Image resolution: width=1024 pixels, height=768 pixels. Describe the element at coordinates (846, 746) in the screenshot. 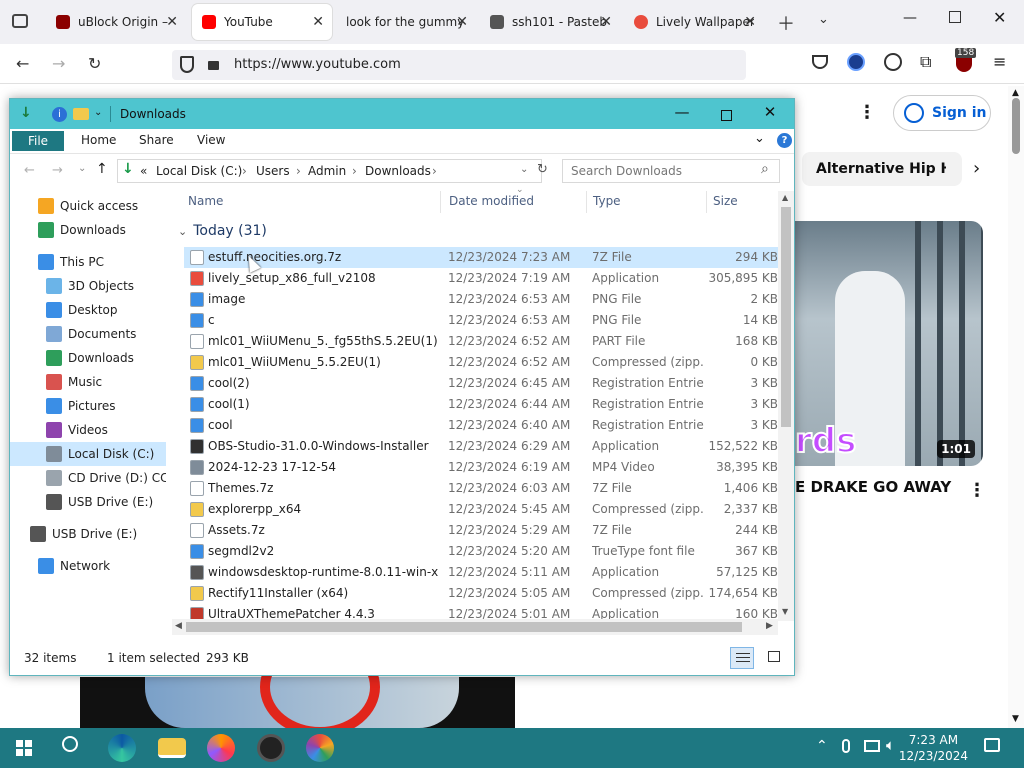

I see `microphone-icon` at that location.